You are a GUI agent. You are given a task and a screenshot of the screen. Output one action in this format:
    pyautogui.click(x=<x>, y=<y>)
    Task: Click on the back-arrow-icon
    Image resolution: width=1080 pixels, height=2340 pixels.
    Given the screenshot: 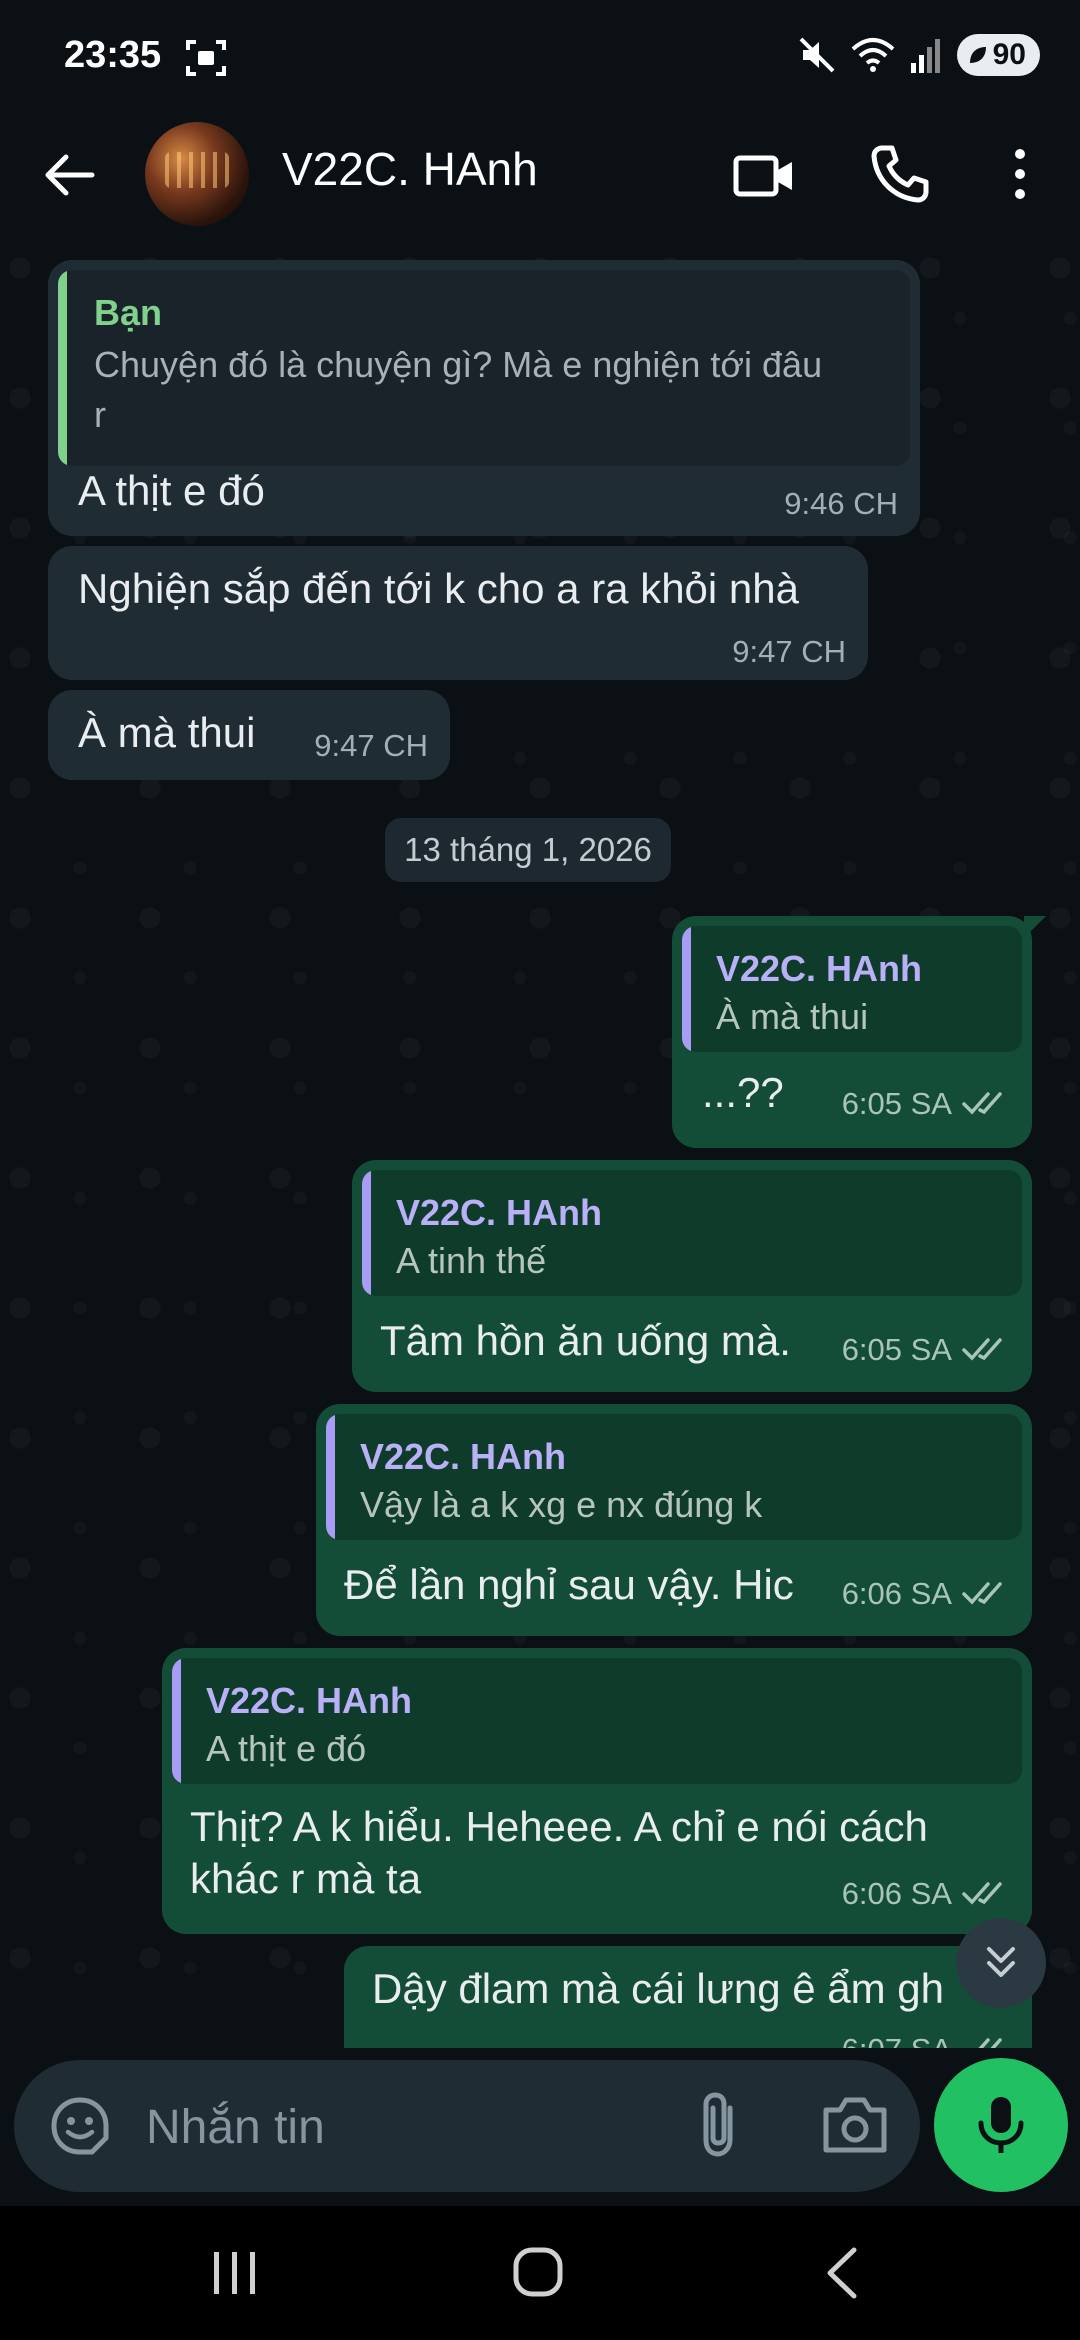 What is the action you would take?
    pyautogui.click(x=70, y=175)
    